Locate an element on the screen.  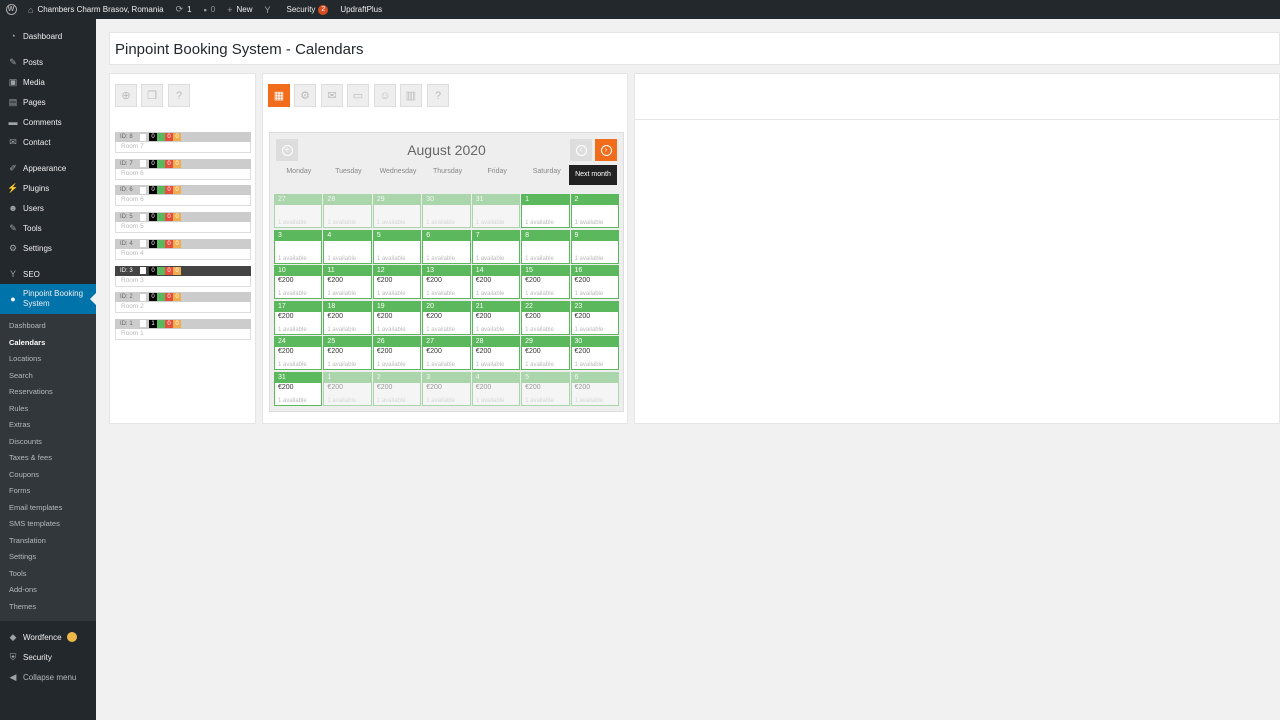
calendar-day-cell: 3 1 available is located at coordinates (298, 246).